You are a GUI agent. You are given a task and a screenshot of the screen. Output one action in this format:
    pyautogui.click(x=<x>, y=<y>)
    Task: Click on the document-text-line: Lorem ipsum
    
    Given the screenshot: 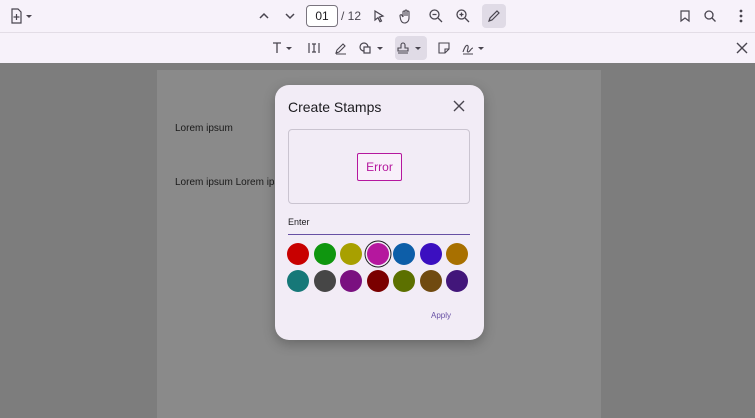 What is the action you would take?
    pyautogui.click(x=204, y=128)
    